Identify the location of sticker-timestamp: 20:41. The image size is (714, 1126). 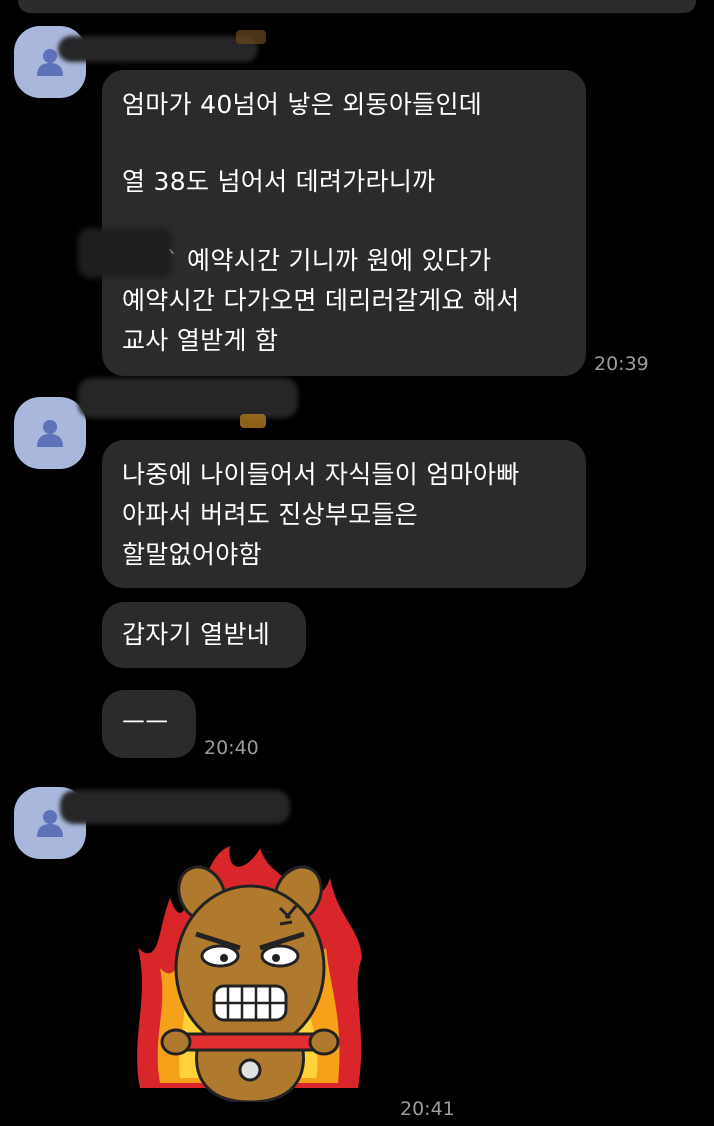
(427, 1109).